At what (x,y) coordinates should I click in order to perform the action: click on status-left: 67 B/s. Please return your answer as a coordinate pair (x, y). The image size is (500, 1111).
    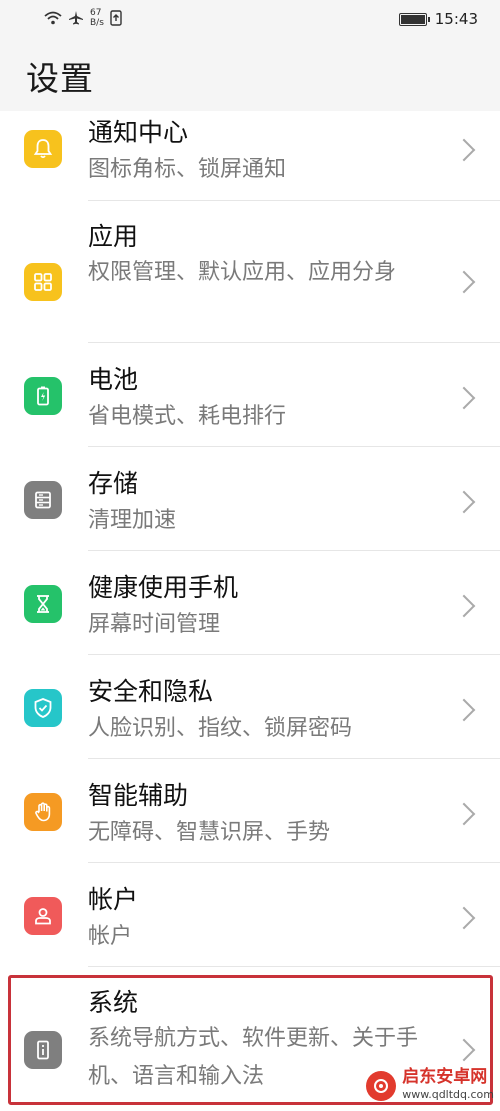
    Looking at the image, I should click on (83, 18).